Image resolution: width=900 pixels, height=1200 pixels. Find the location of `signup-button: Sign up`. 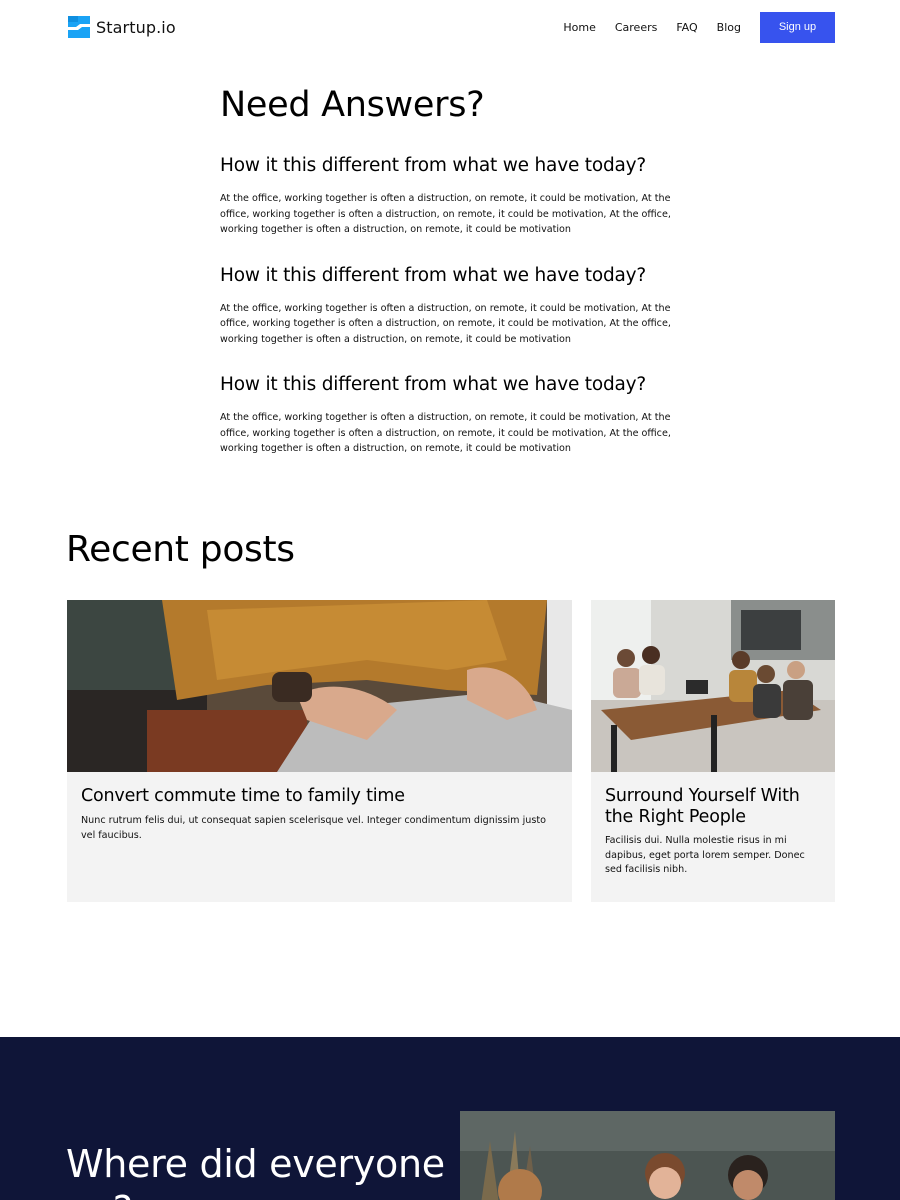

signup-button: Sign up is located at coordinates (797, 27).